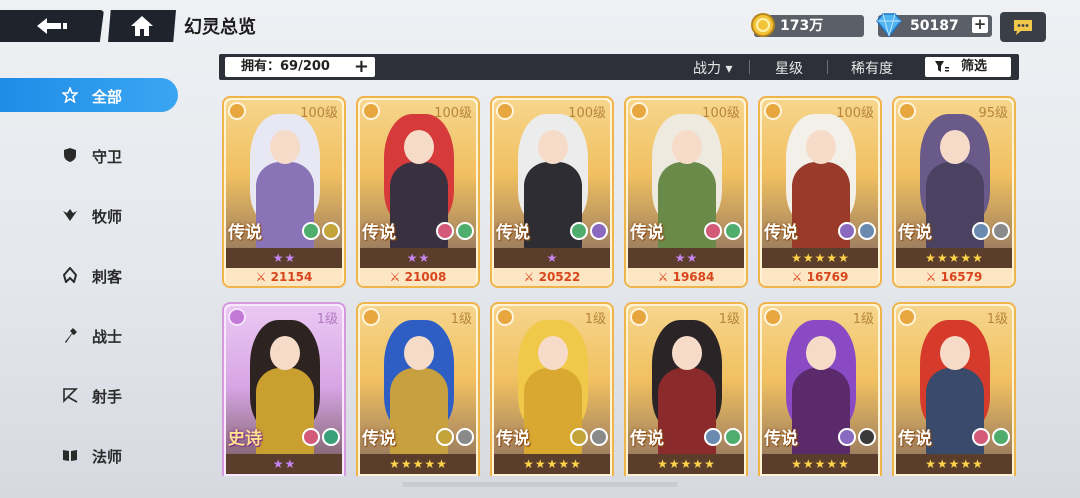  Describe the element at coordinates (954, 192) in the screenshot. I see `hero-card: 95级 传说 ★ ★ ★ ★ ★ ⚔ 16579` at that location.